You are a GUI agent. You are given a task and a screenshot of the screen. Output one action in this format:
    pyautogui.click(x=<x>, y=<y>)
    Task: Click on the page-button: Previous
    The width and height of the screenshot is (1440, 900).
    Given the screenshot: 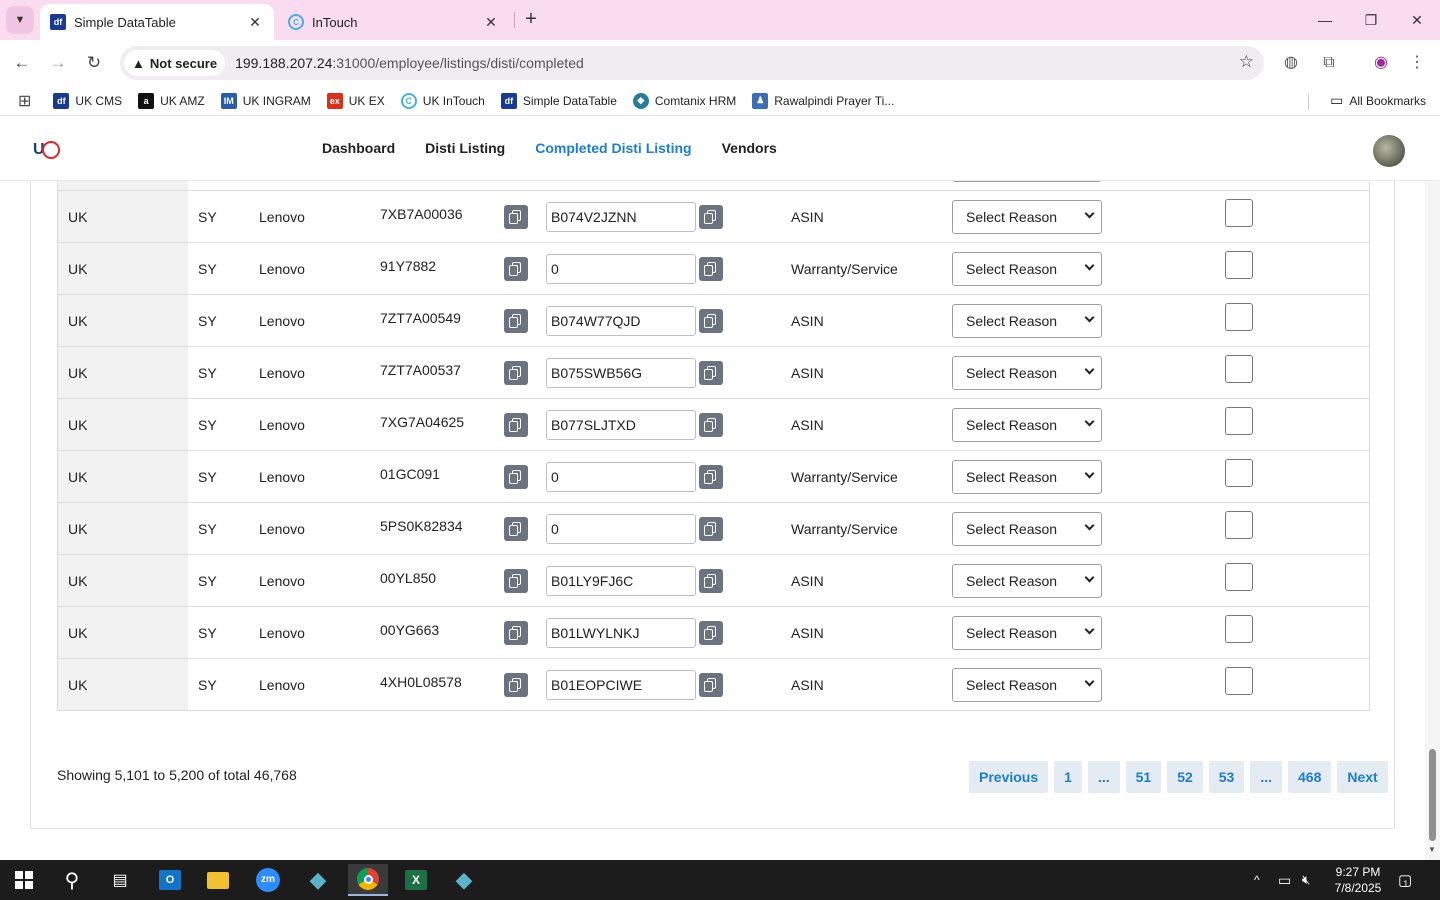 What is the action you would take?
    pyautogui.click(x=1009, y=777)
    